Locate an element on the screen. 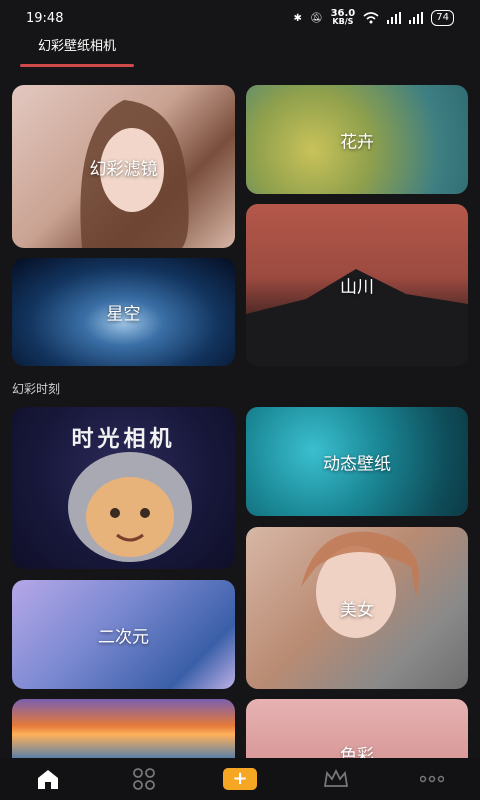 This screenshot has height=800, width=480. card-beauty: 美女 is located at coordinates (357, 608).